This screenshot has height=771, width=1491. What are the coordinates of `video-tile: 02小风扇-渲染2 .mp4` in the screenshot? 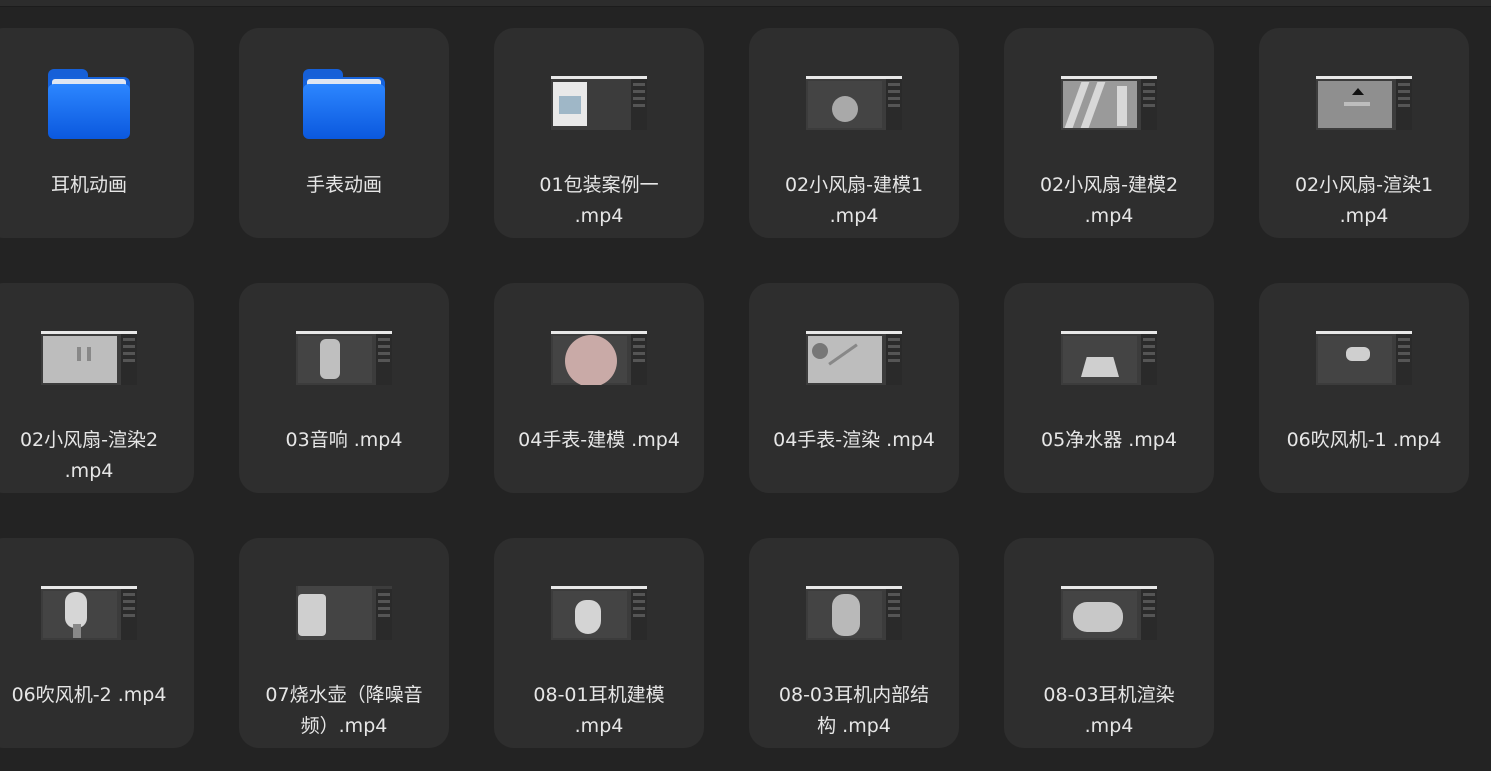 It's located at (97, 388).